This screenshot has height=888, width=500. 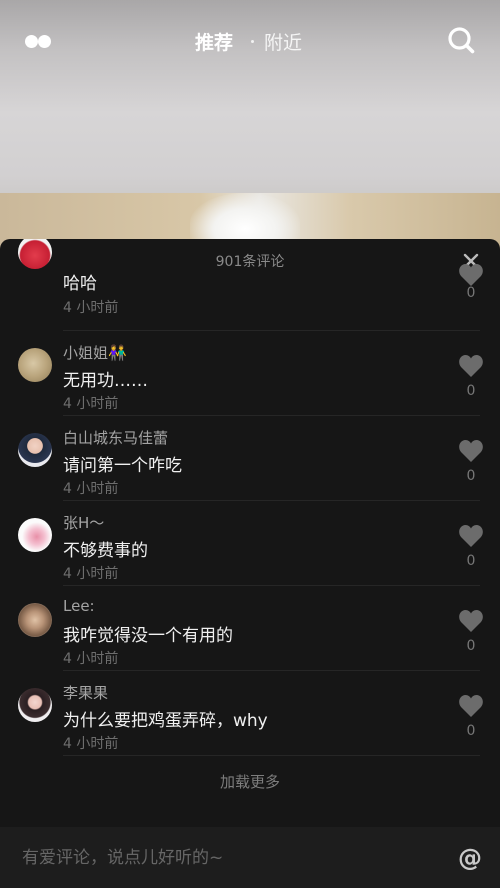 I want to click on comment-username: 李果果, so click(x=85, y=692).